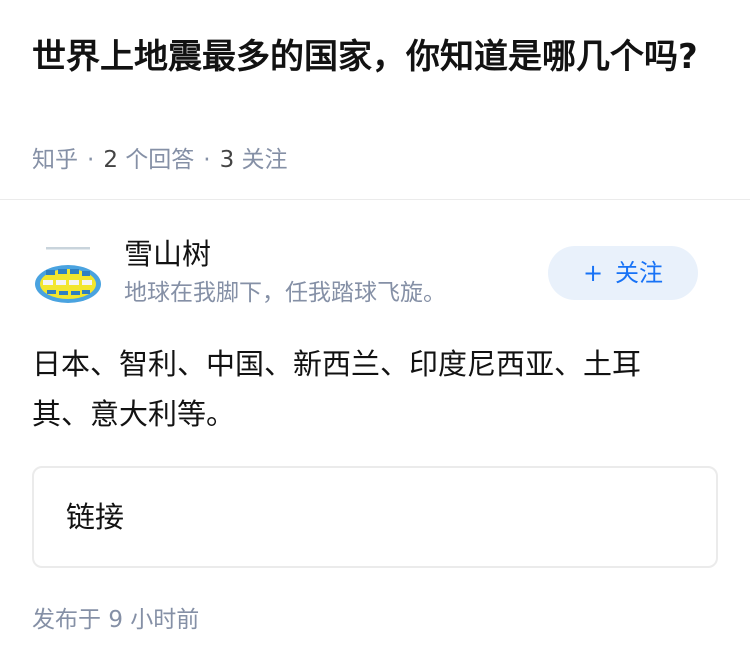 This screenshot has height=672, width=750. I want to click on publish-time-value: 9, so click(115, 620).